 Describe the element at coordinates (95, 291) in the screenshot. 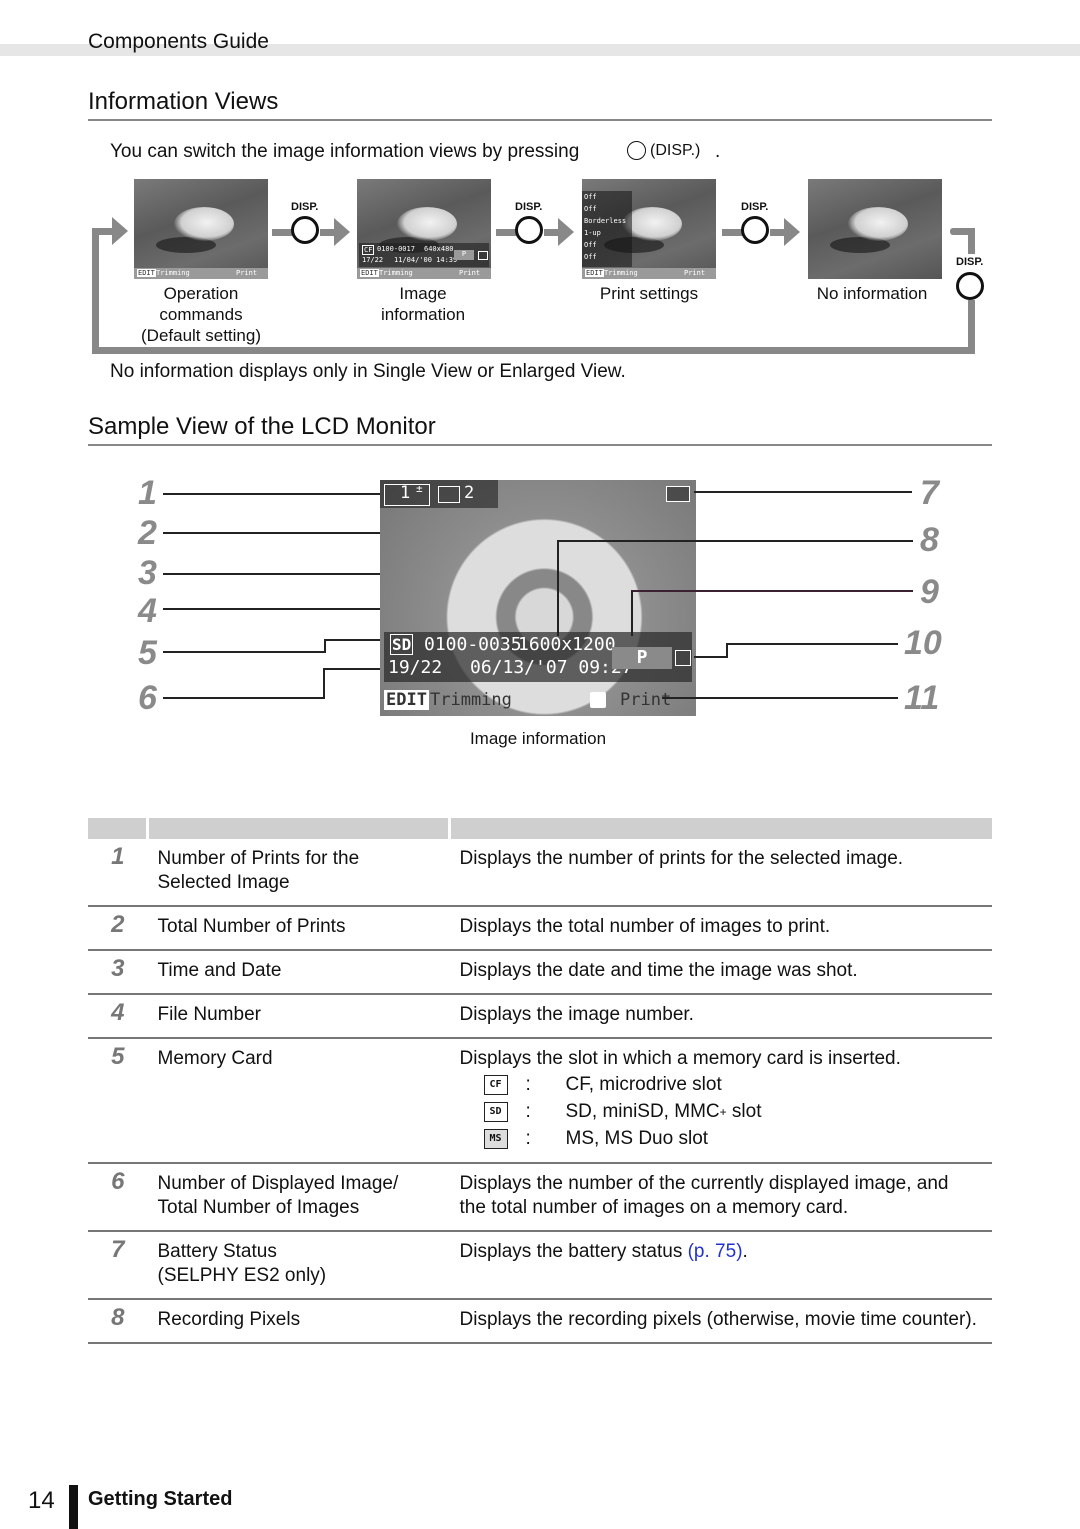

I see `loop-line-left` at that location.